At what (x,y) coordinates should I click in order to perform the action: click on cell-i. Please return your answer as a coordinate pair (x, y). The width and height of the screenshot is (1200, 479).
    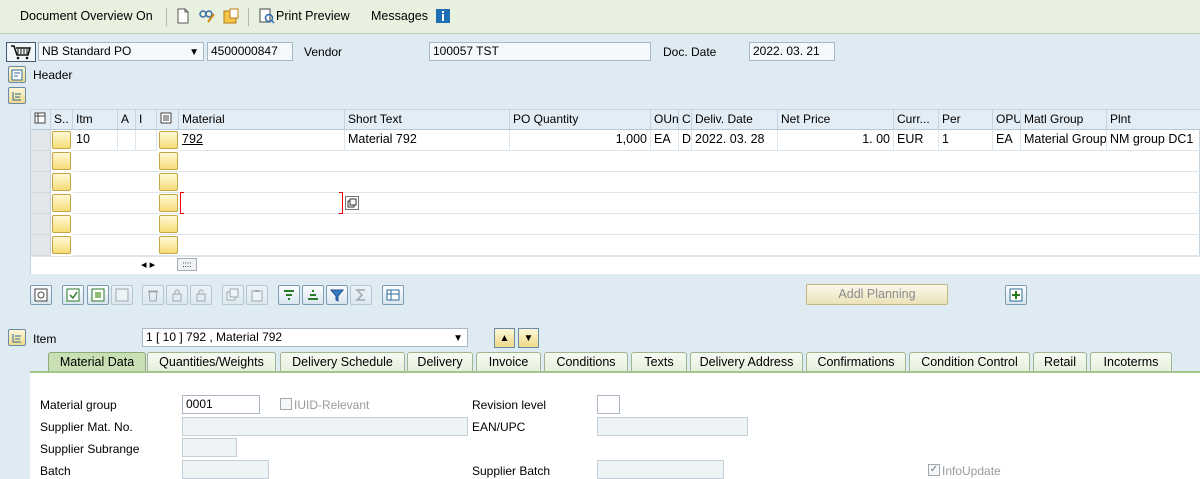
    Looking at the image, I should click on (146, 140).